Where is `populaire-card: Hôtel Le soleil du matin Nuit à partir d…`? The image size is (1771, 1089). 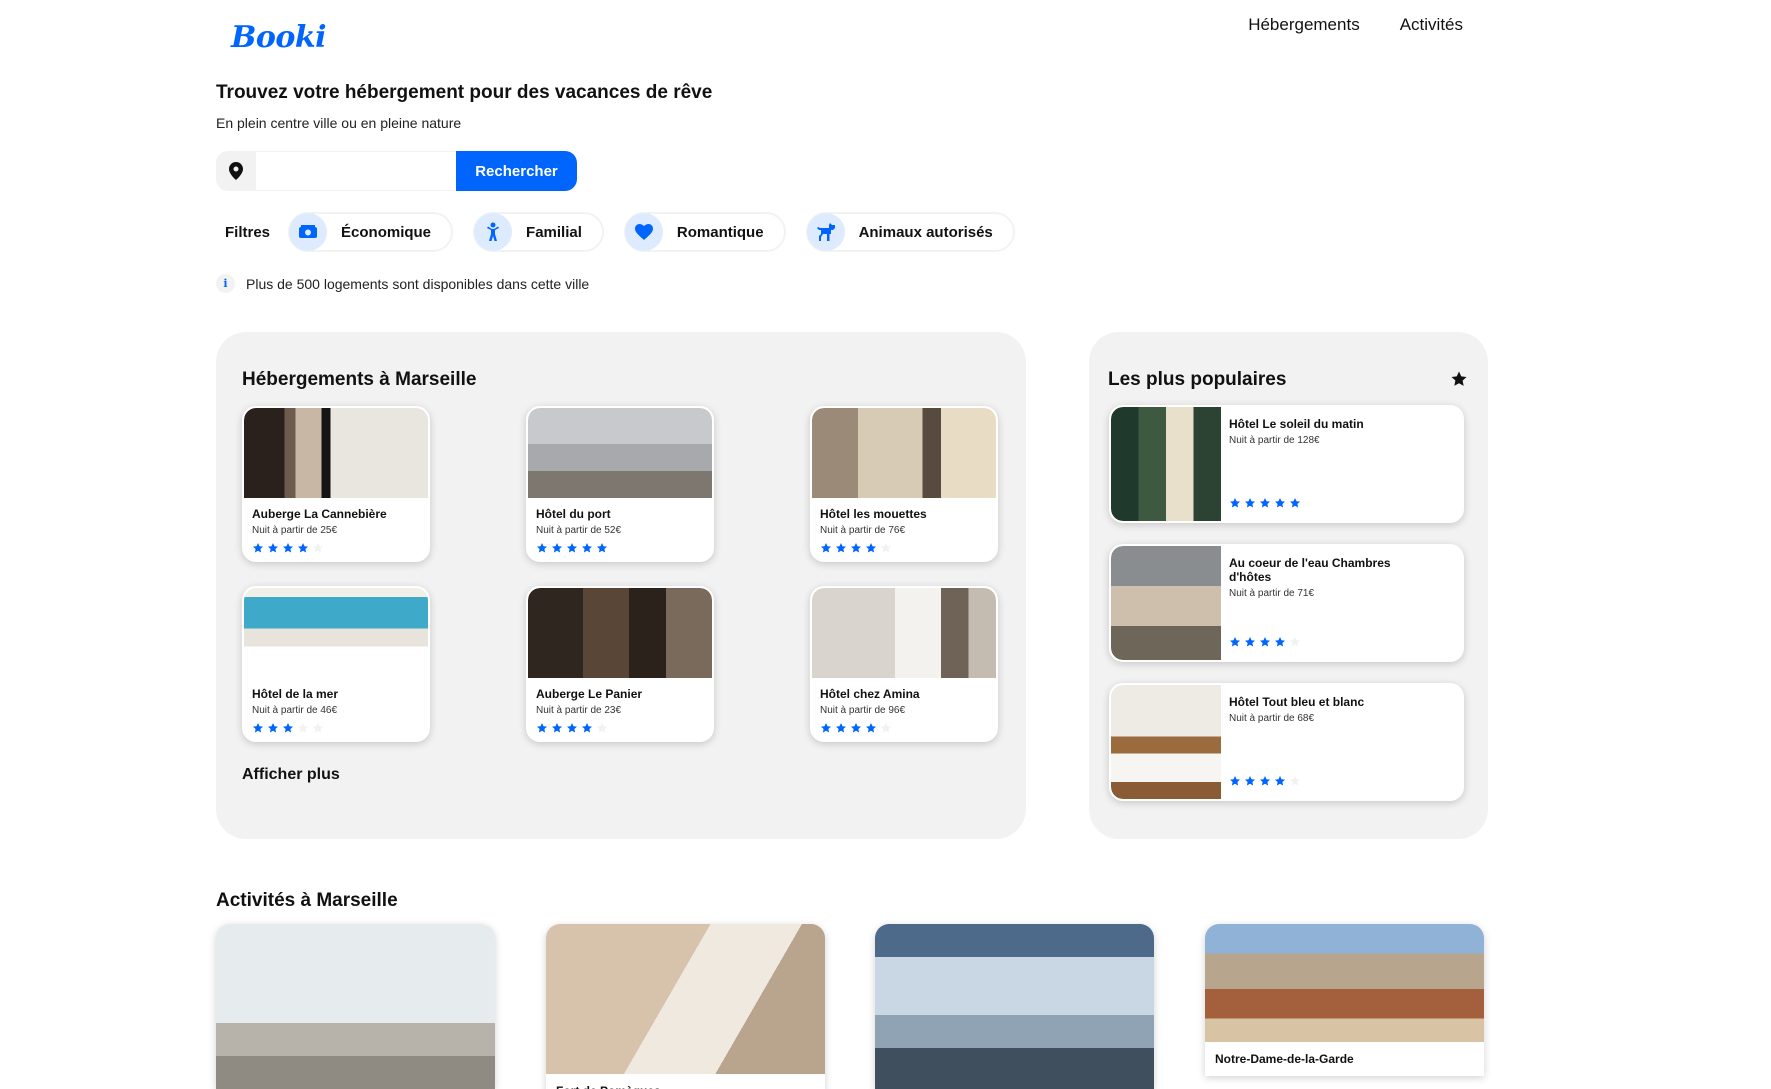 populaire-card: Hôtel Le soleil du matin Nuit à partir d… is located at coordinates (1286, 464).